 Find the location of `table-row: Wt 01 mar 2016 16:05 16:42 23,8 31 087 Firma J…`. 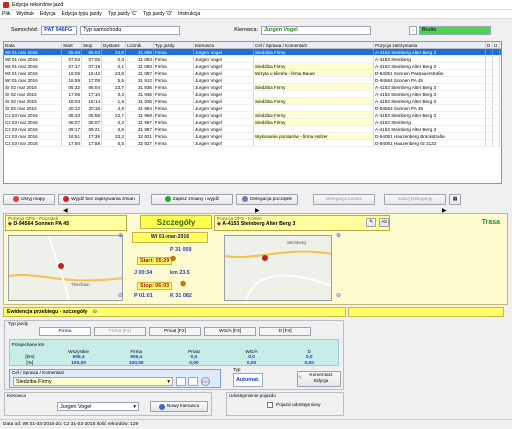

table-row: Wt 01 mar 2016 16:05 16:42 23,8 31 087 Firma J… is located at coordinates (252, 73).